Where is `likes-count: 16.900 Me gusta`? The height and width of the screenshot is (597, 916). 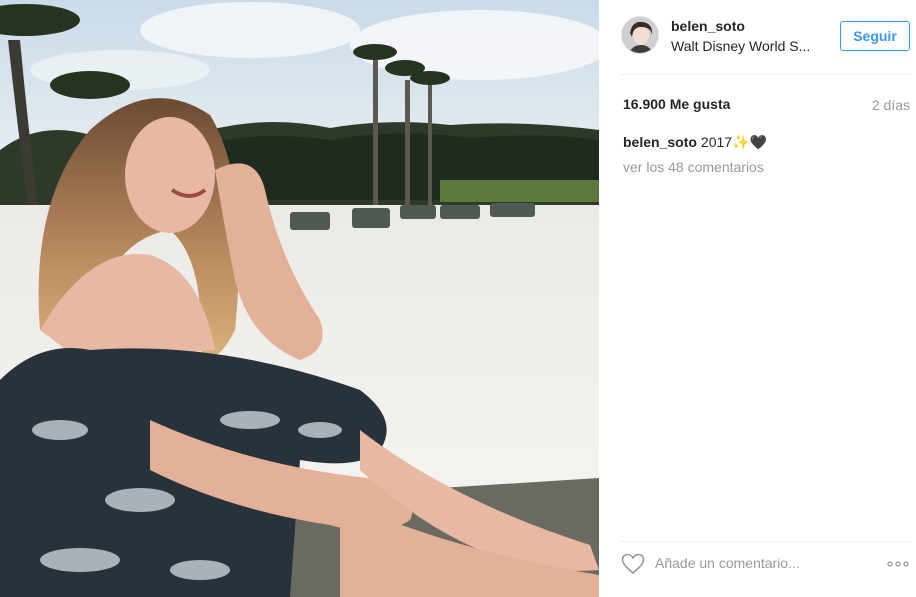 likes-count: 16.900 Me gusta is located at coordinates (676, 104).